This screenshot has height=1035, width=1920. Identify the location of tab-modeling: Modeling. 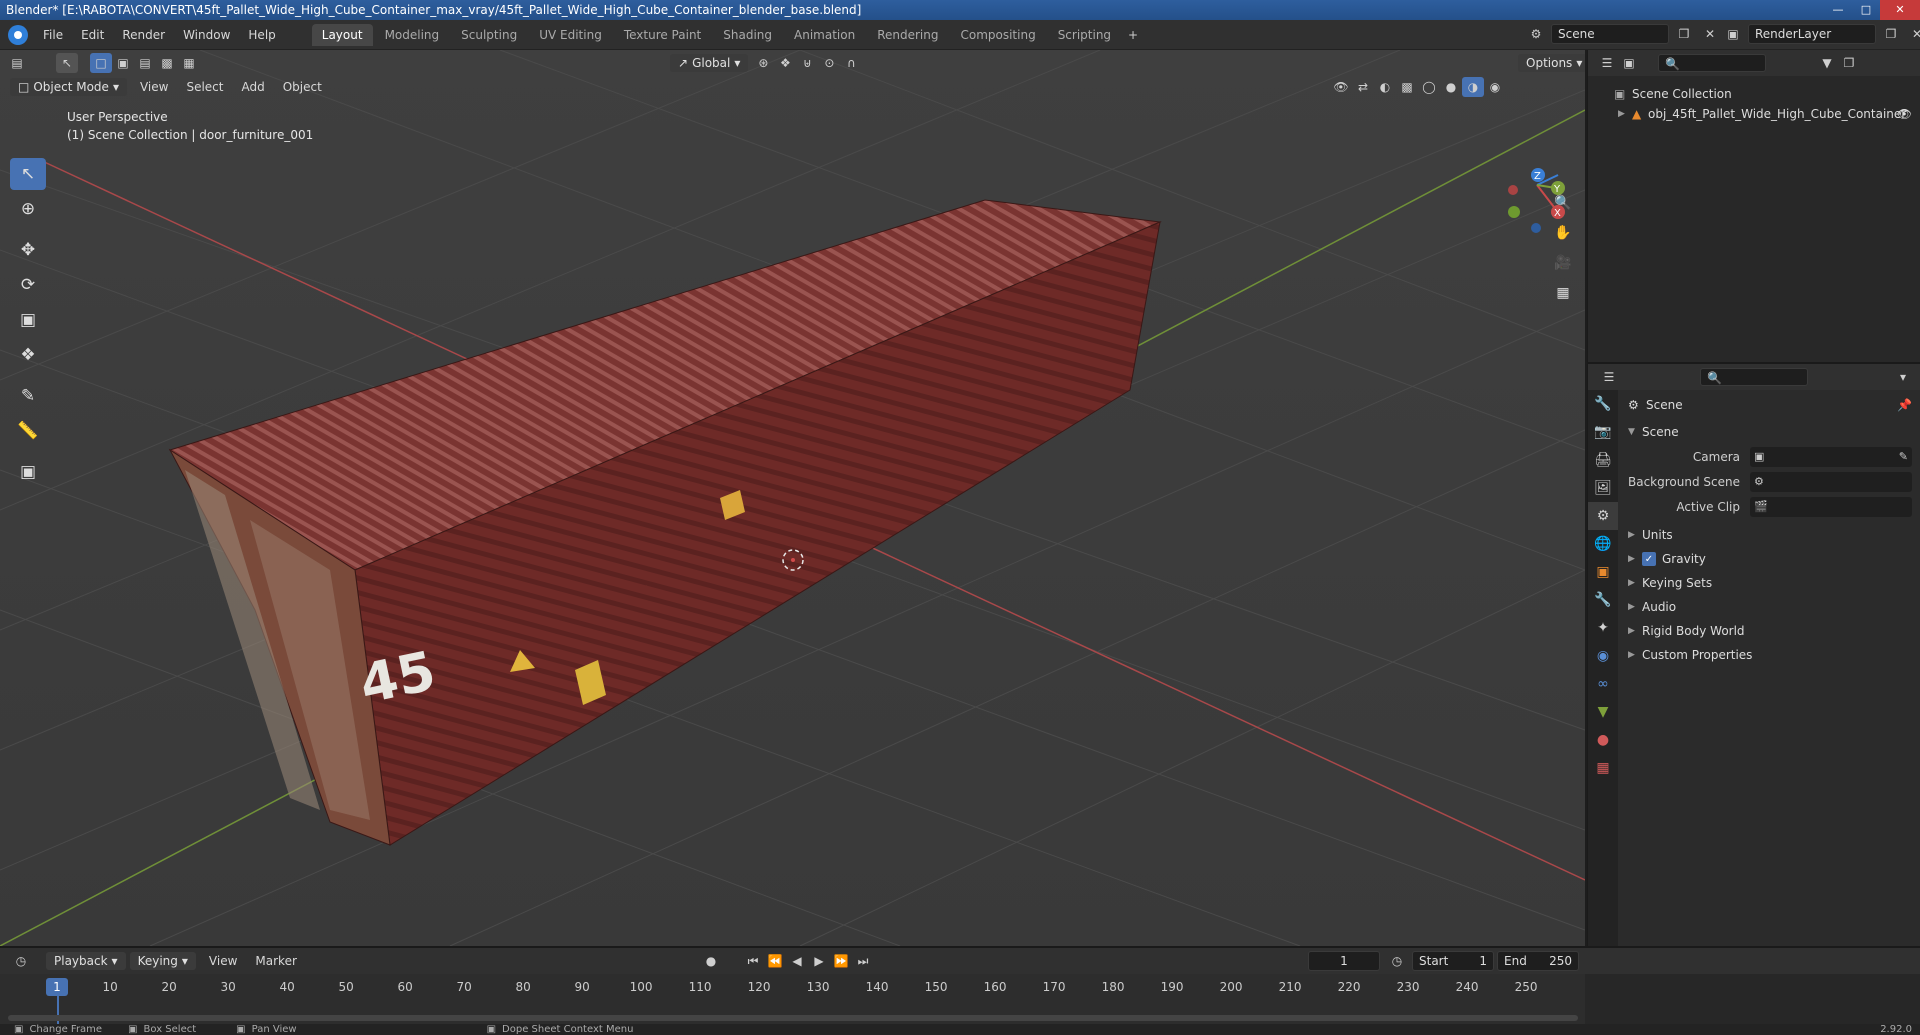
(412, 35).